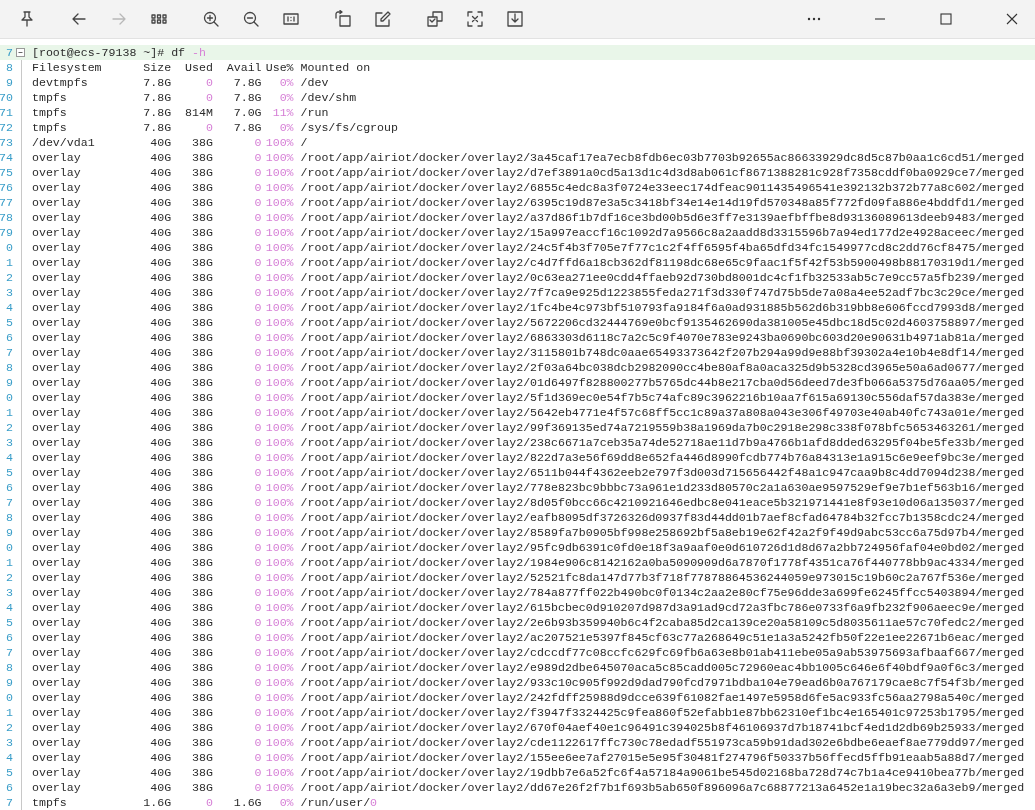  Describe the element at coordinates (662, 367) in the screenshot. I see `mount-path-text: /root/app/airiot/docker/overlay2/2f03a64bc038dcb2982090cc4be80af8a0aca325d9b5328cd3965e50a6ad0677/merged` at that location.